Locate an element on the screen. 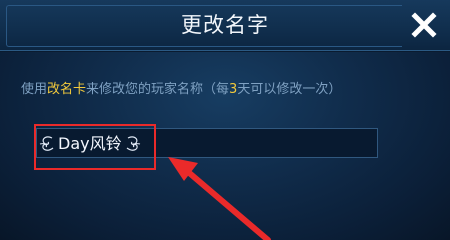 This screenshot has width=450, height=240. close-button is located at coordinates (424, 25).